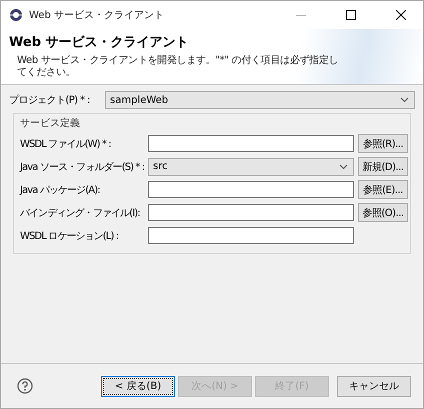 Image resolution: width=424 pixels, height=409 pixels. What do you see at coordinates (50, 100) in the screenshot?
I see `field-label: プロジェクト(P) * :` at bounding box center [50, 100].